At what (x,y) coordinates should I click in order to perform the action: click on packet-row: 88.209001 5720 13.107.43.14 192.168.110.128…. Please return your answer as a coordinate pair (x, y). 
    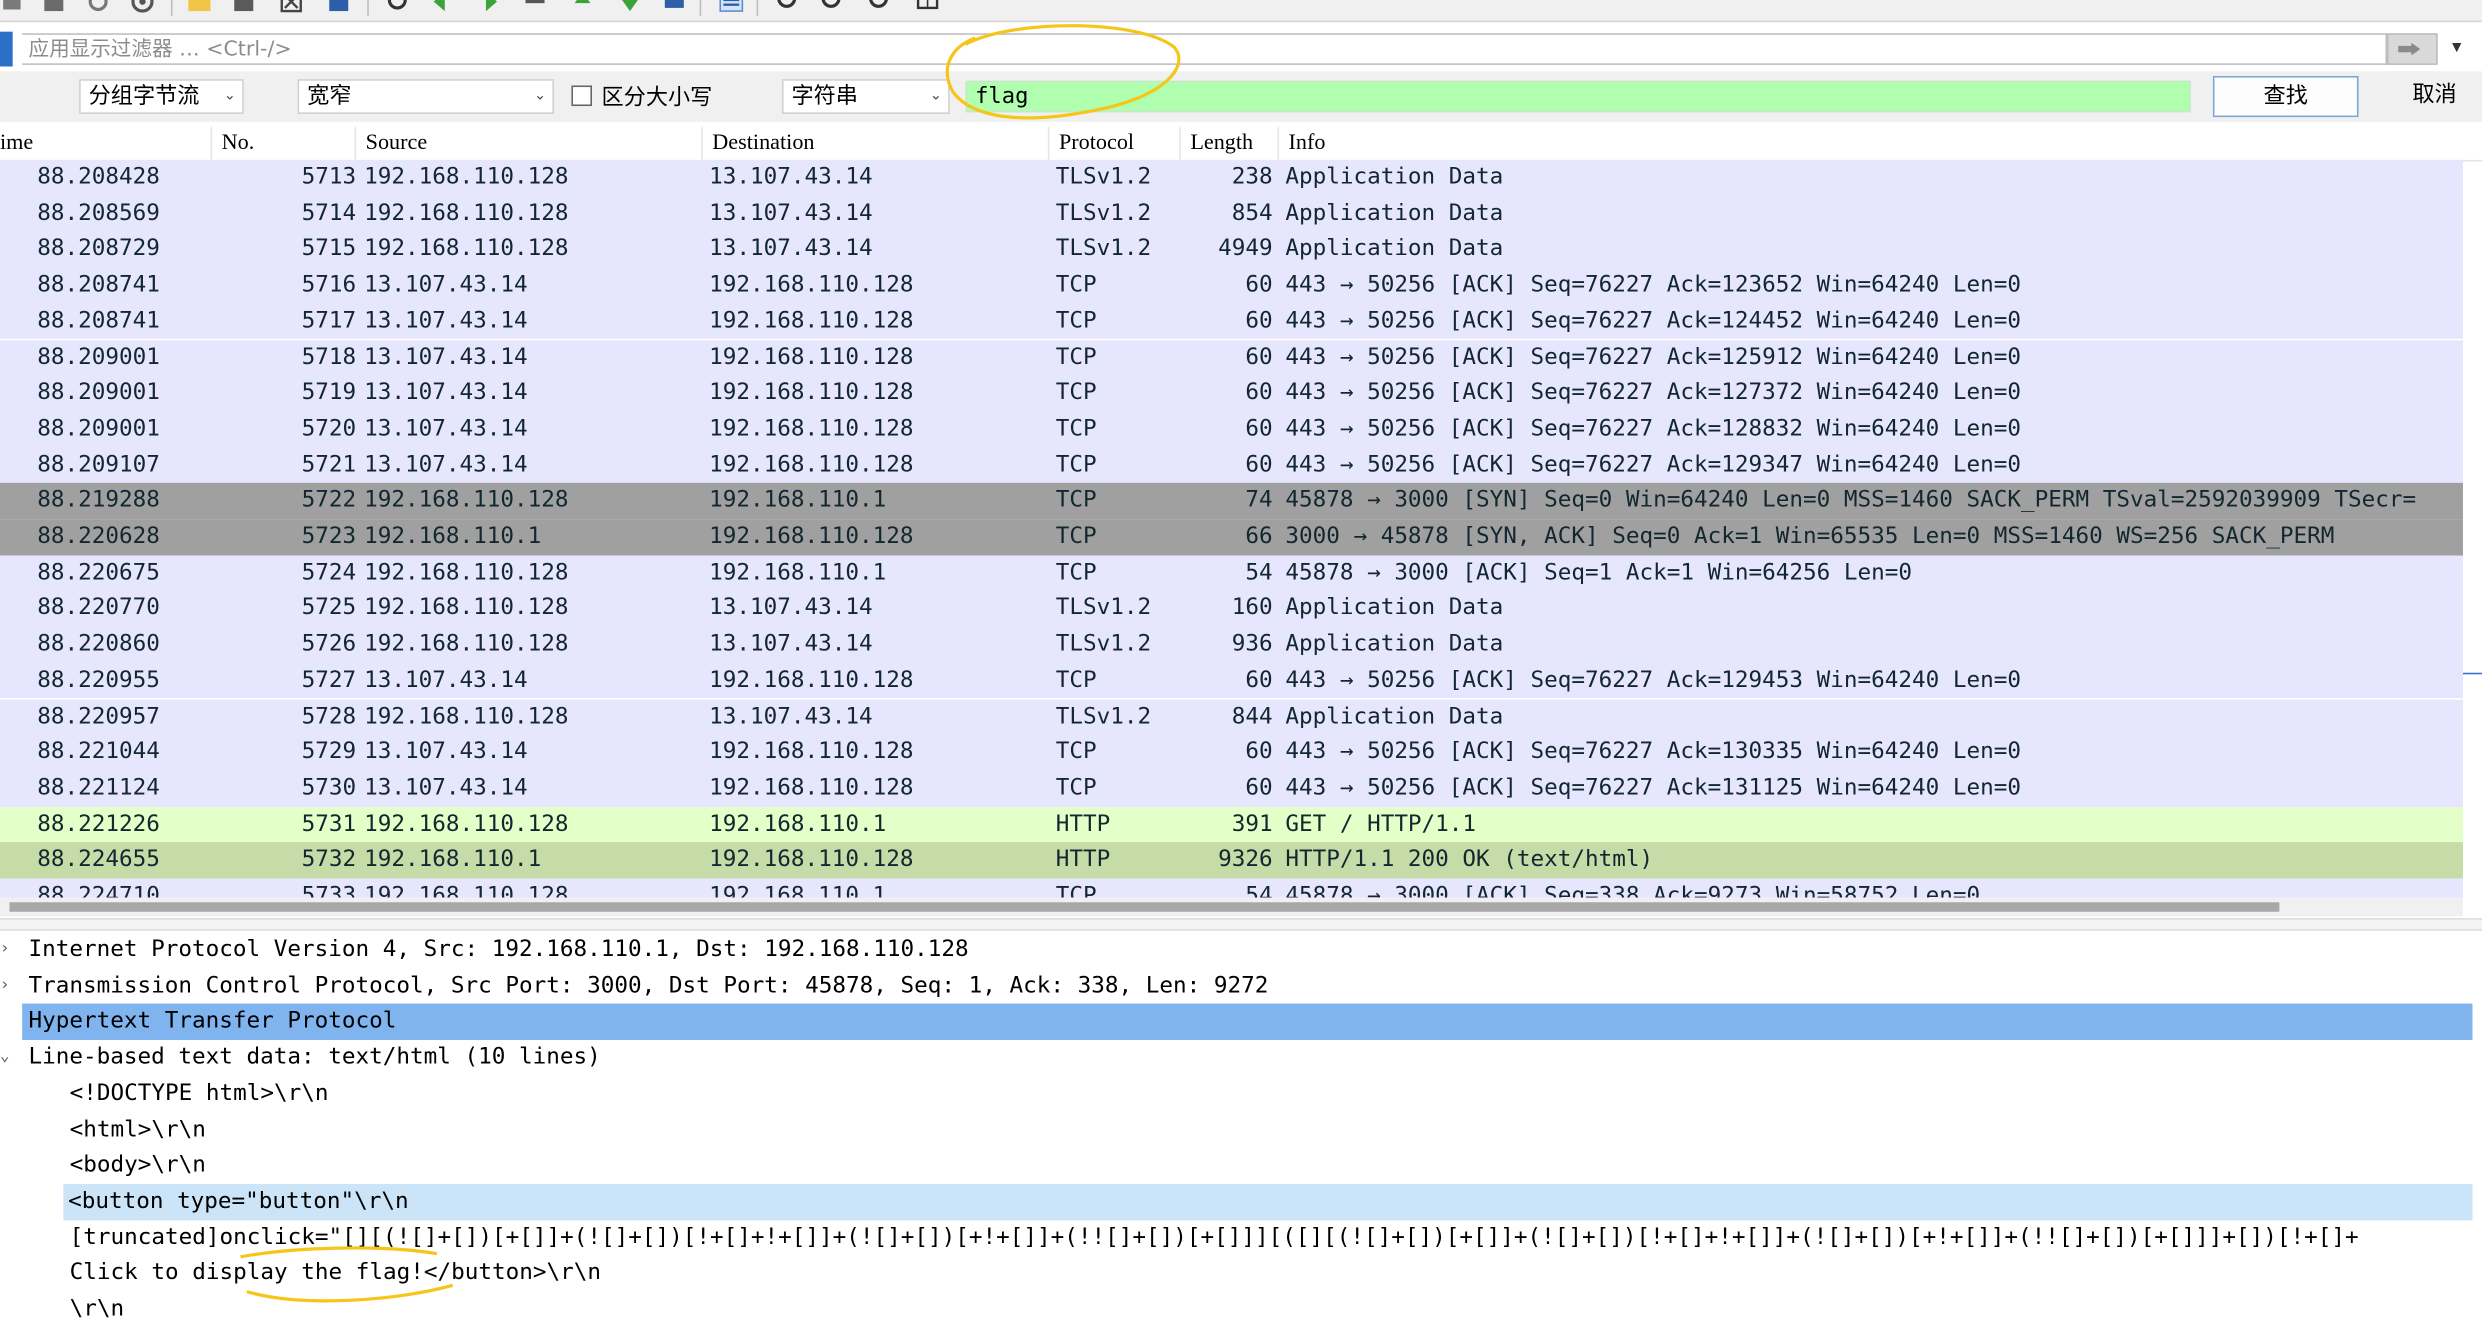
    Looking at the image, I should click on (1231, 429).